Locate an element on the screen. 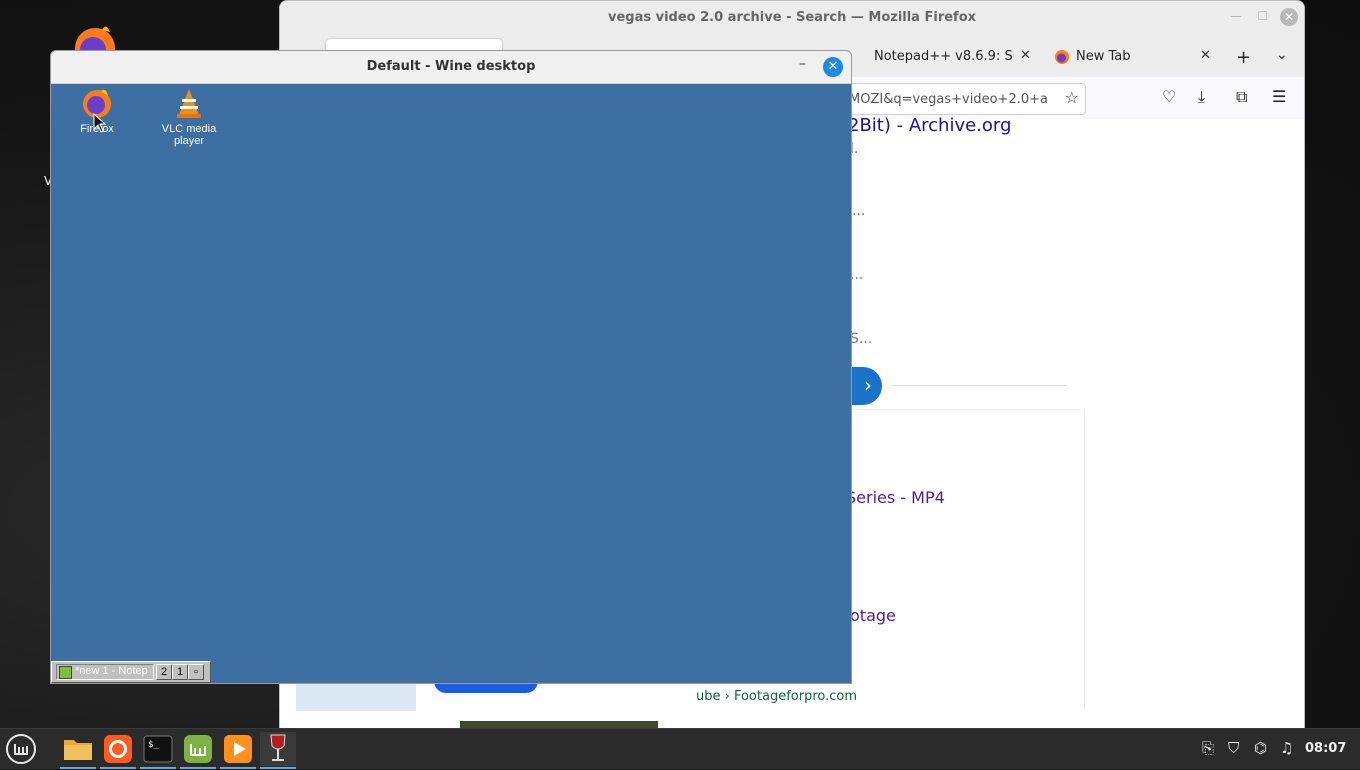 The width and height of the screenshot is (1360, 770). url-input is located at coordinates (949, 99).